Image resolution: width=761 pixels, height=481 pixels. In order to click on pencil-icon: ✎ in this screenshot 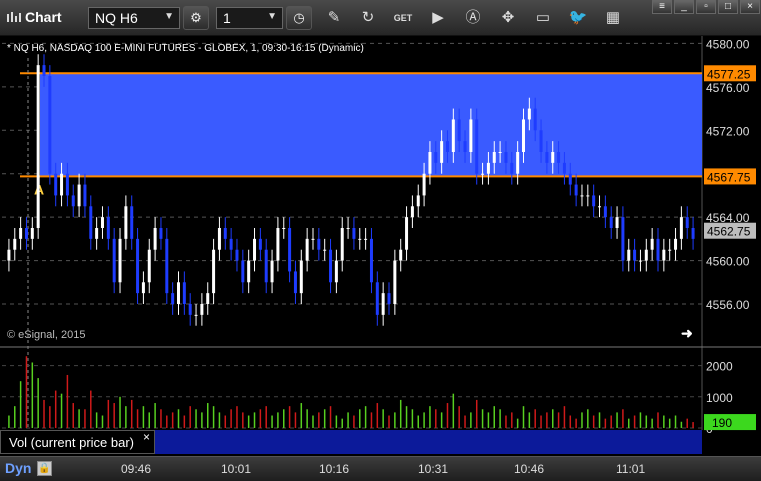, I will do `click(334, 18)`.